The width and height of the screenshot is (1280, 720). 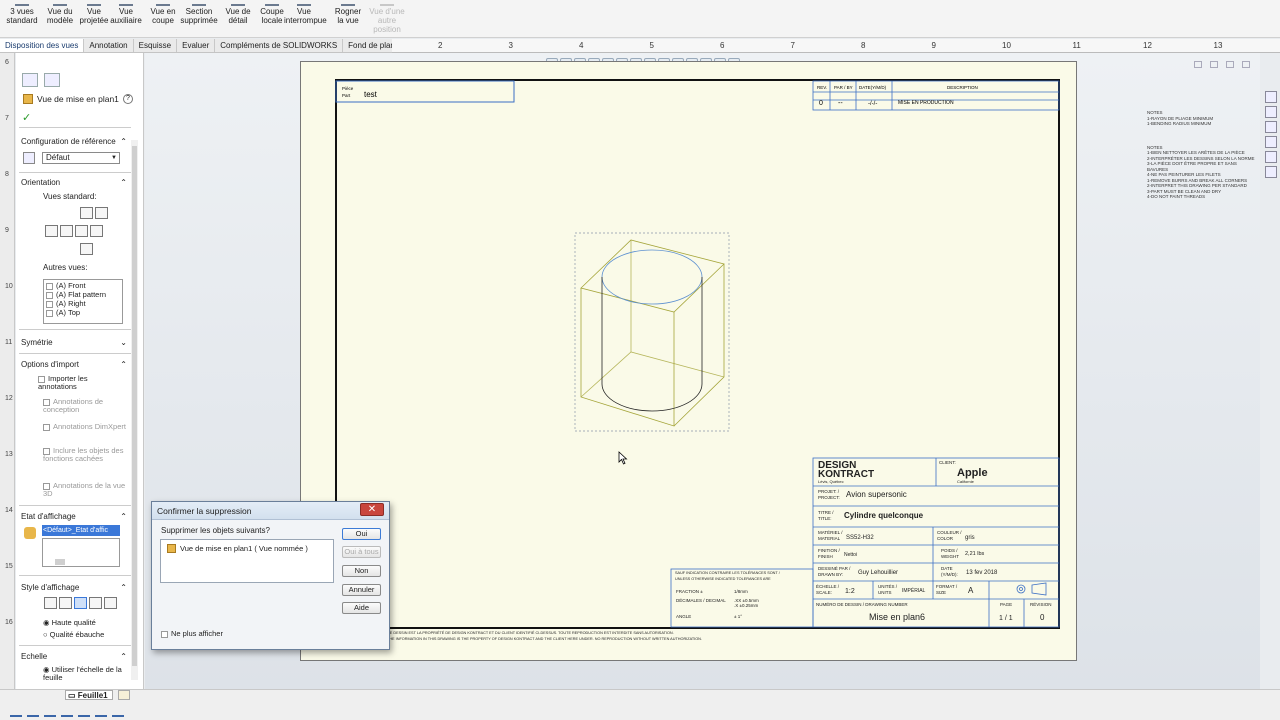 What do you see at coordinates (124, 695) in the screenshot?
I see `add-sheet-icon` at bounding box center [124, 695].